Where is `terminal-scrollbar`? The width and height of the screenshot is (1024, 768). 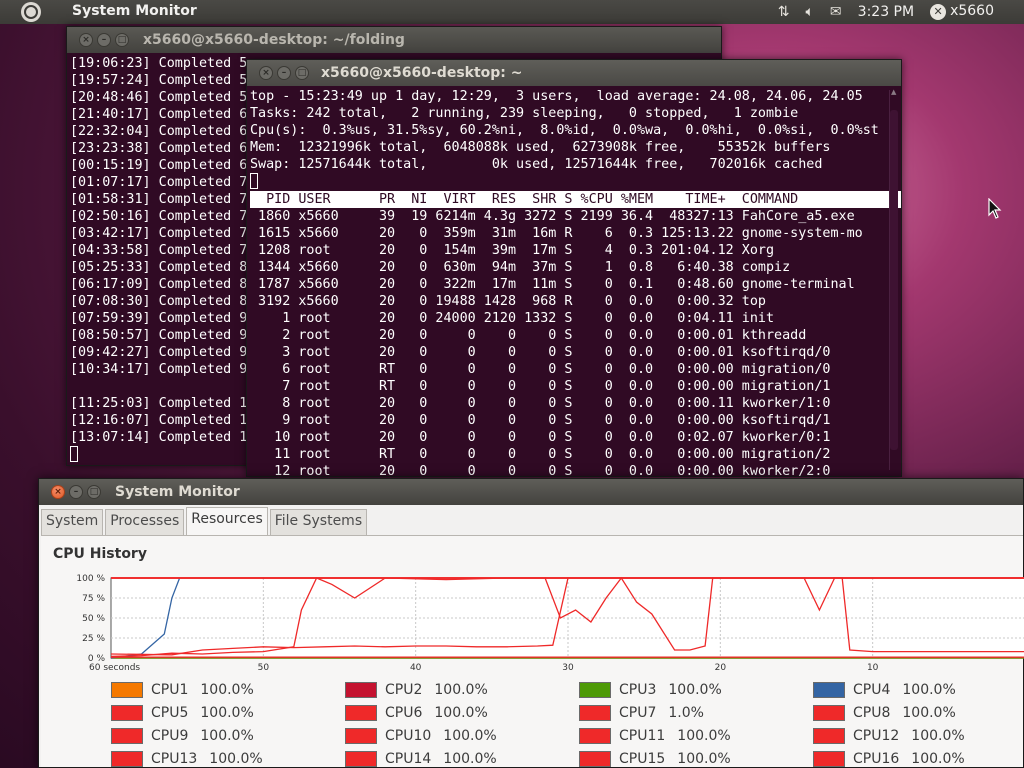 terminal-scrollbar is located at coordinates (894, 279).